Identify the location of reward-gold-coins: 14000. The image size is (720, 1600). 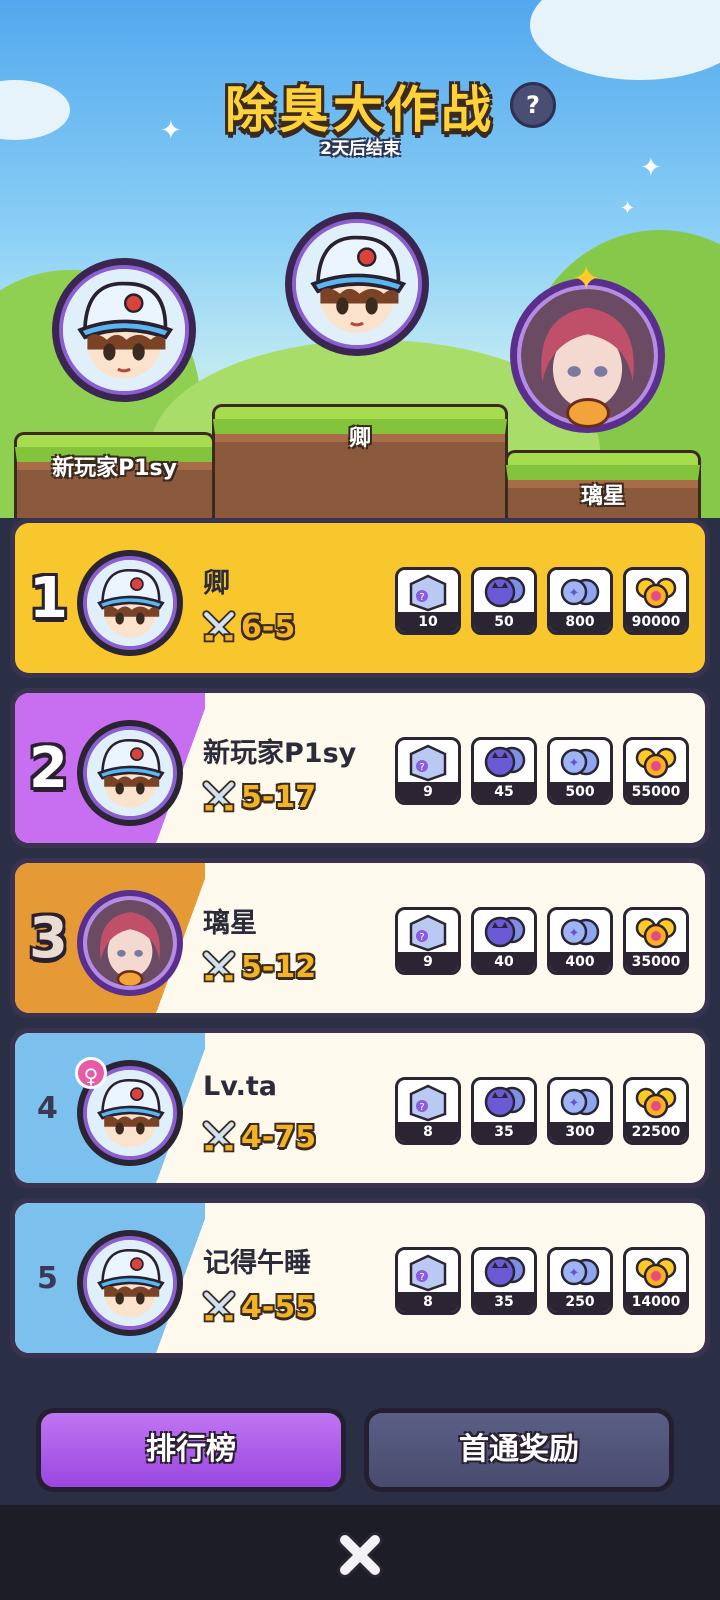
(656, 1281).